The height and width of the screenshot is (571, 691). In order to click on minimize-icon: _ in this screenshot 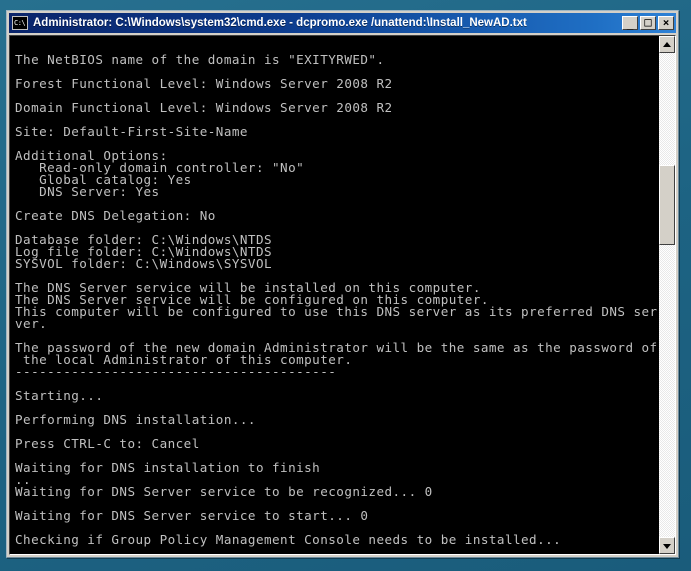, I will do `click(630, 23)`.